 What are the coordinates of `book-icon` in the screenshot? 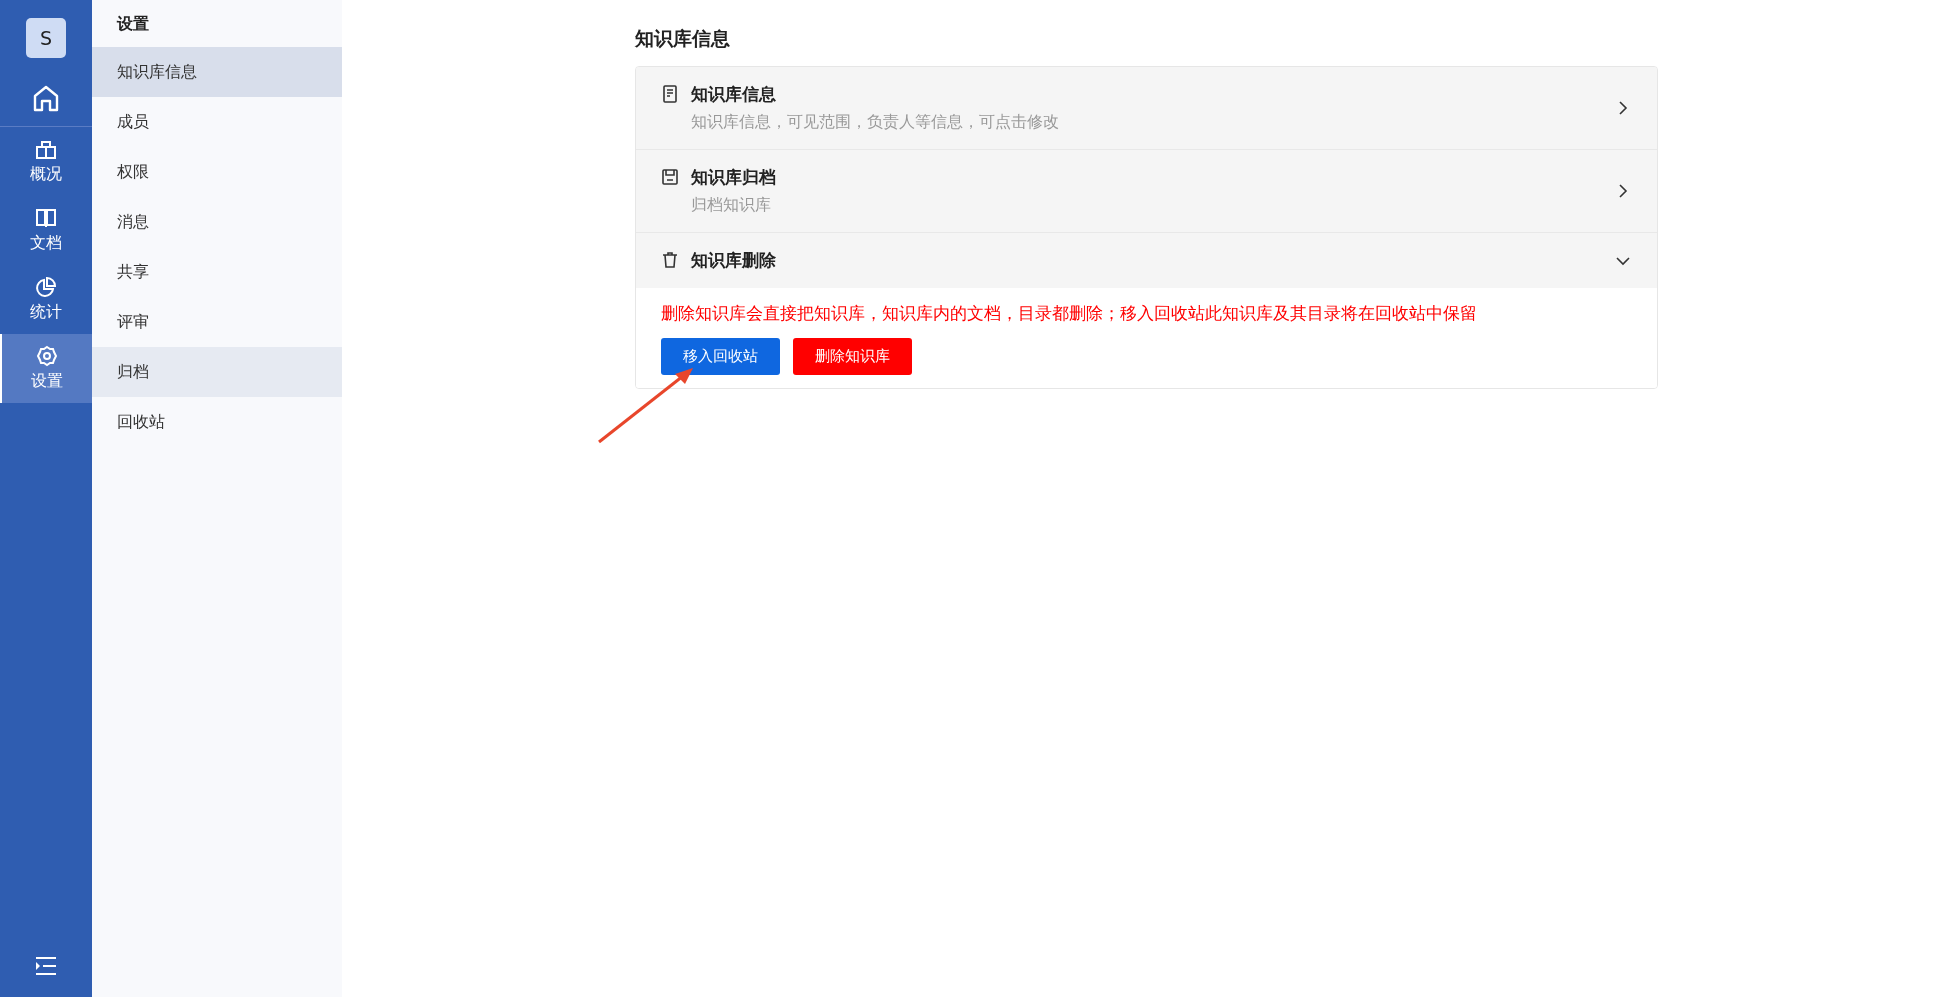 It's located at (46, 218).